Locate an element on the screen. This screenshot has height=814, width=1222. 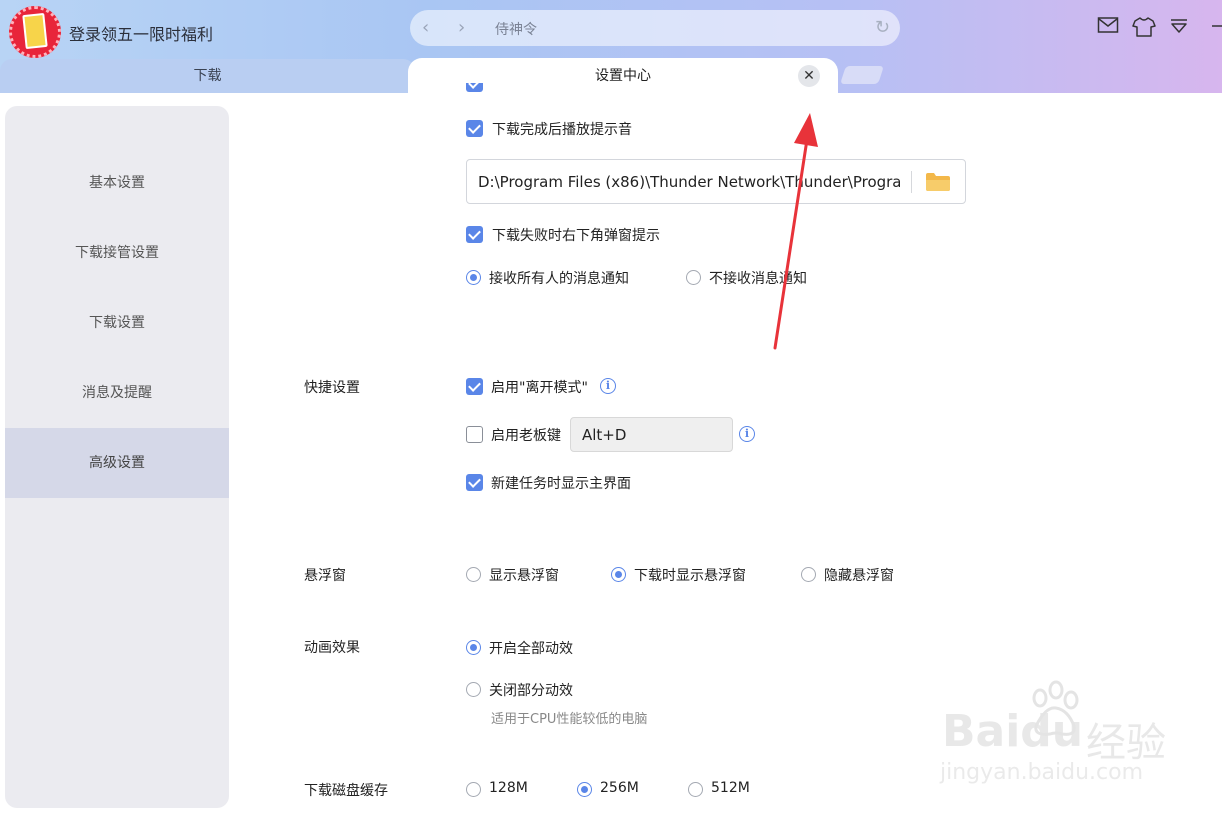
minimize-icon is located at coordinates (1212, 28).